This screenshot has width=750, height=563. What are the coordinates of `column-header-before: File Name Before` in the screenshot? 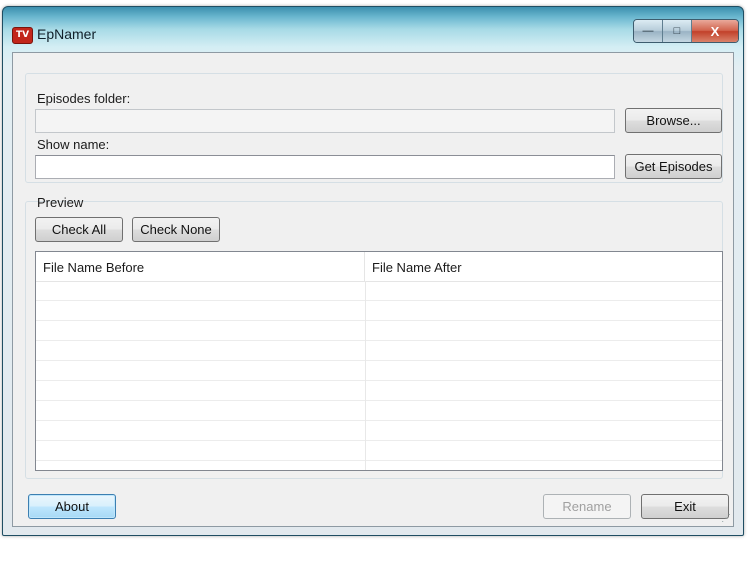 It's located at (200, 266).